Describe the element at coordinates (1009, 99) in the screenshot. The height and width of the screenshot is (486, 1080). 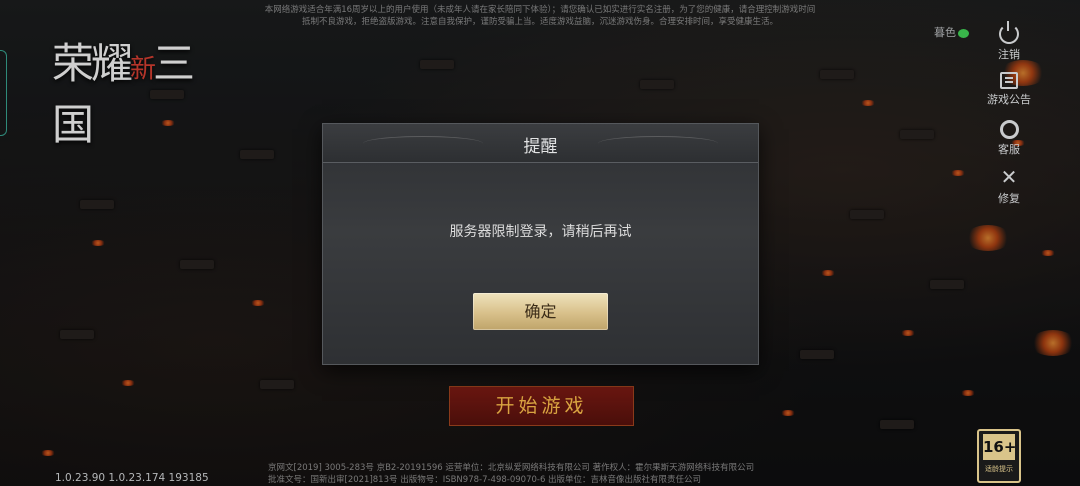
I see `announcement-label: 游戏公告` at that location.